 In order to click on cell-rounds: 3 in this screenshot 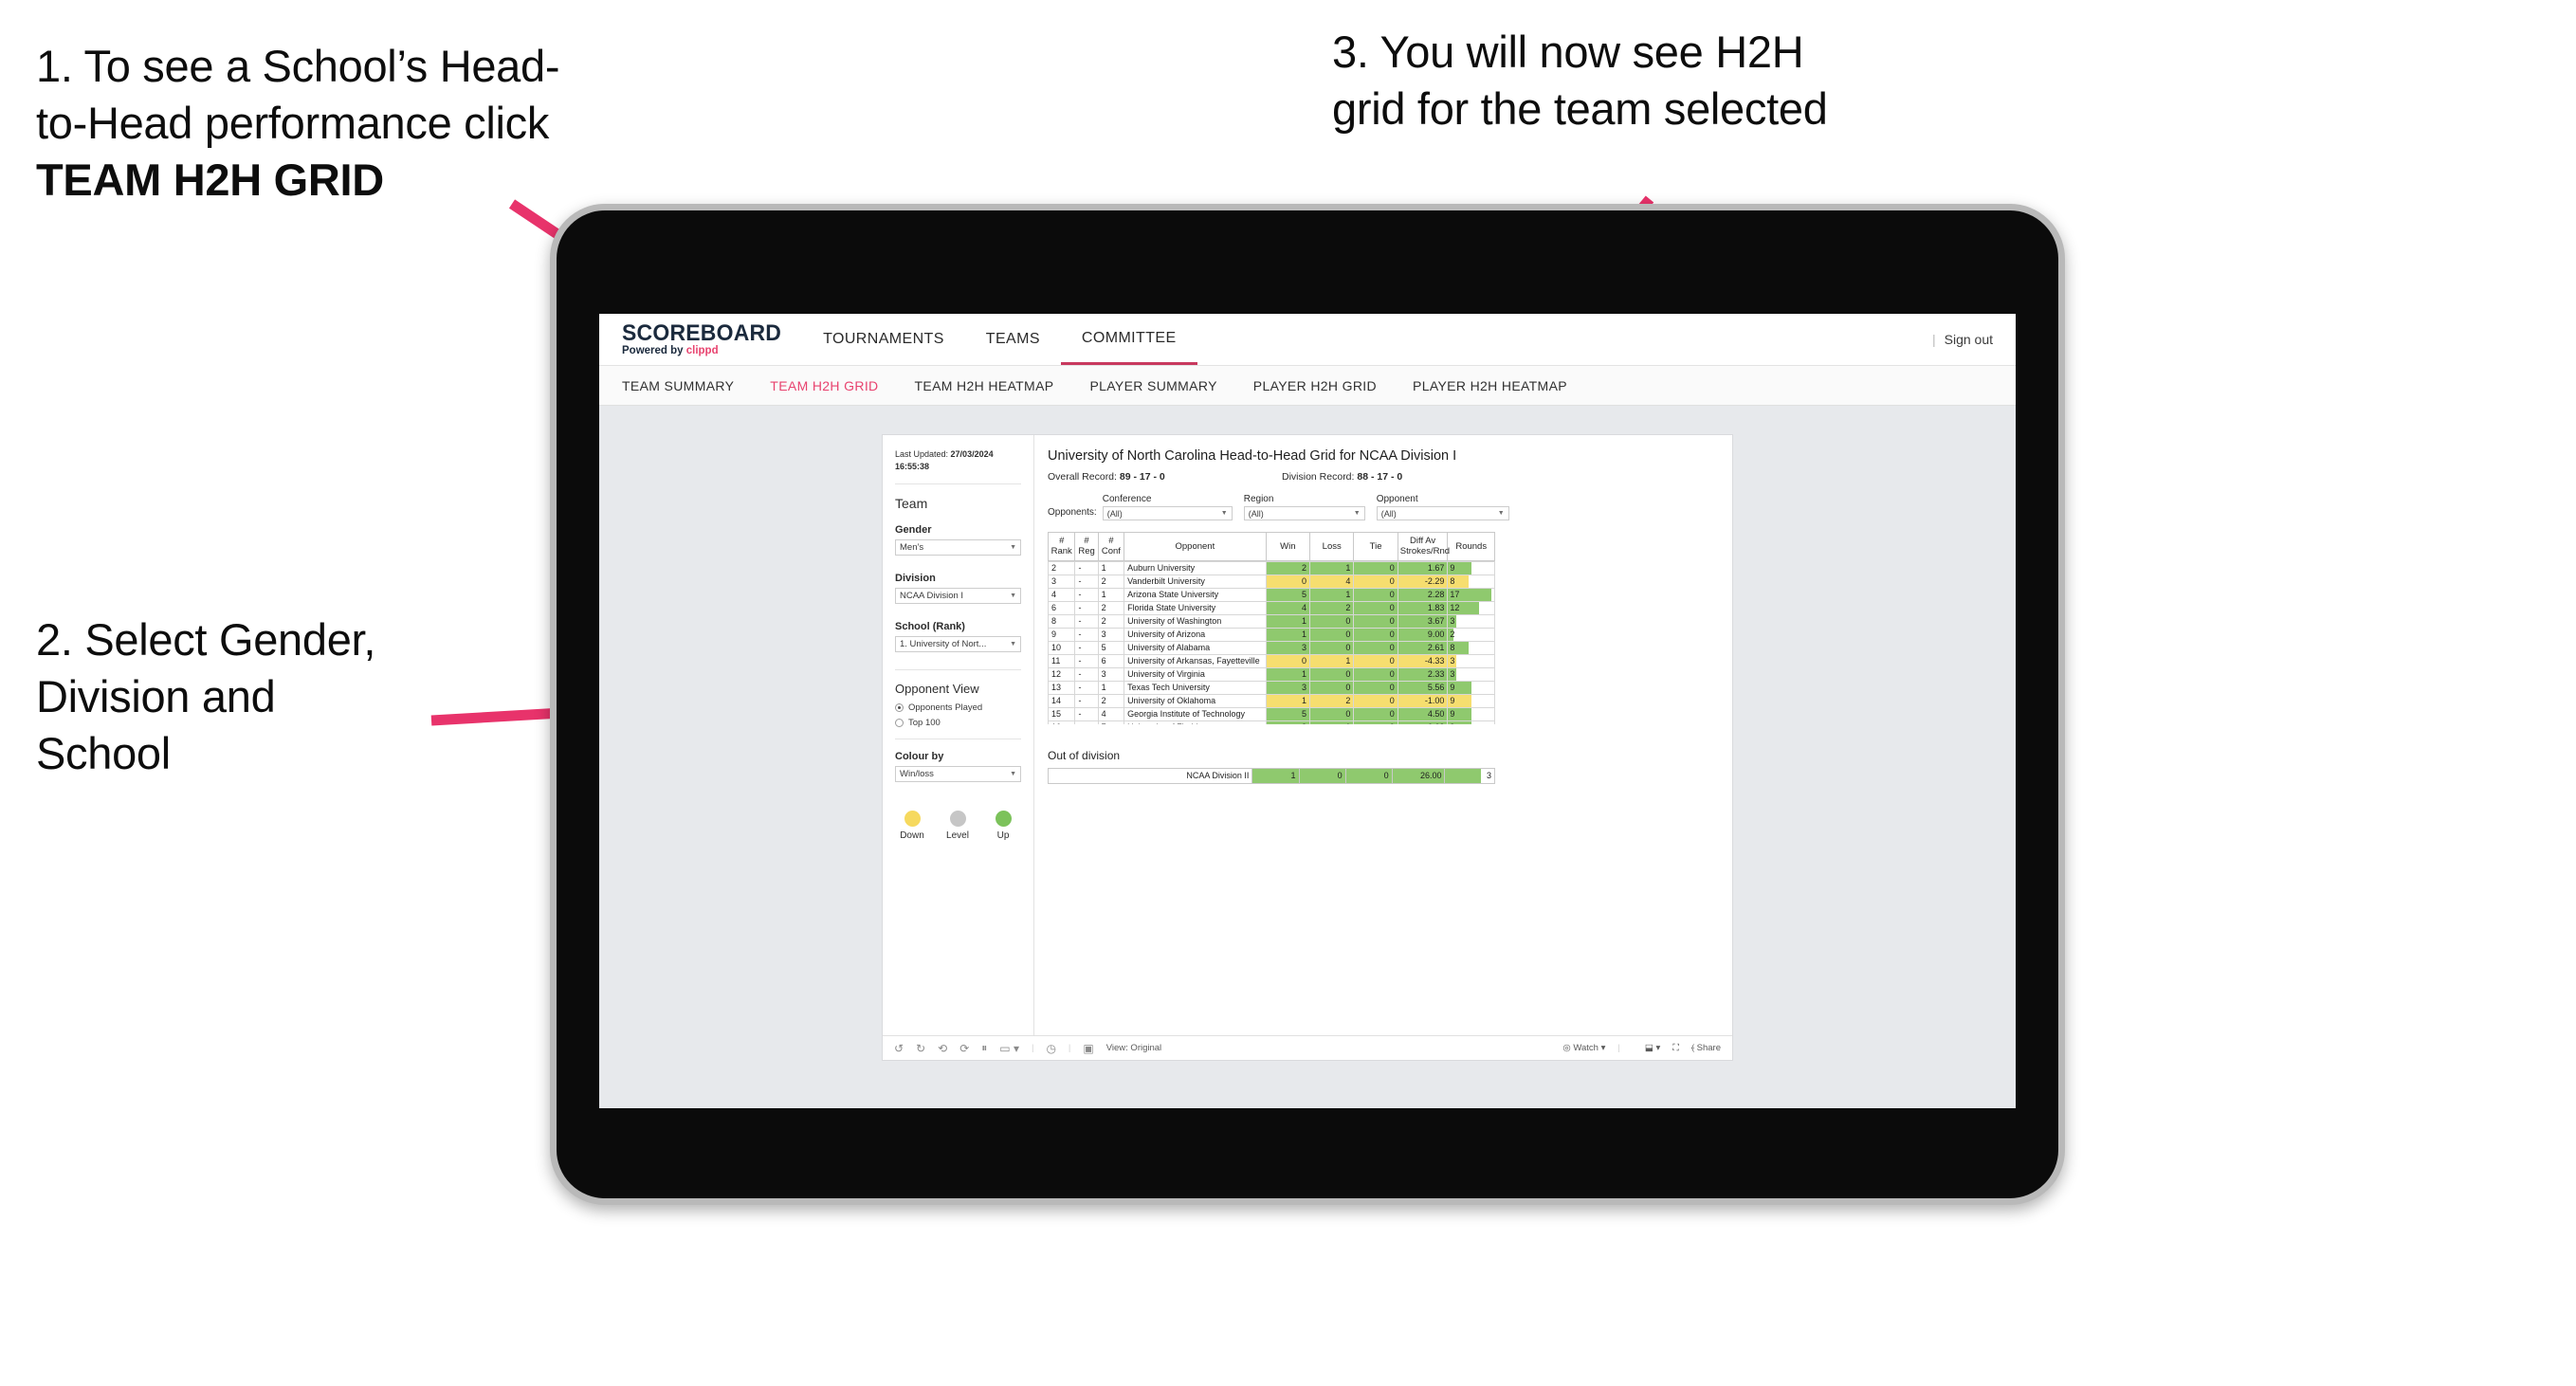, I will do `click(1471, 660)`.